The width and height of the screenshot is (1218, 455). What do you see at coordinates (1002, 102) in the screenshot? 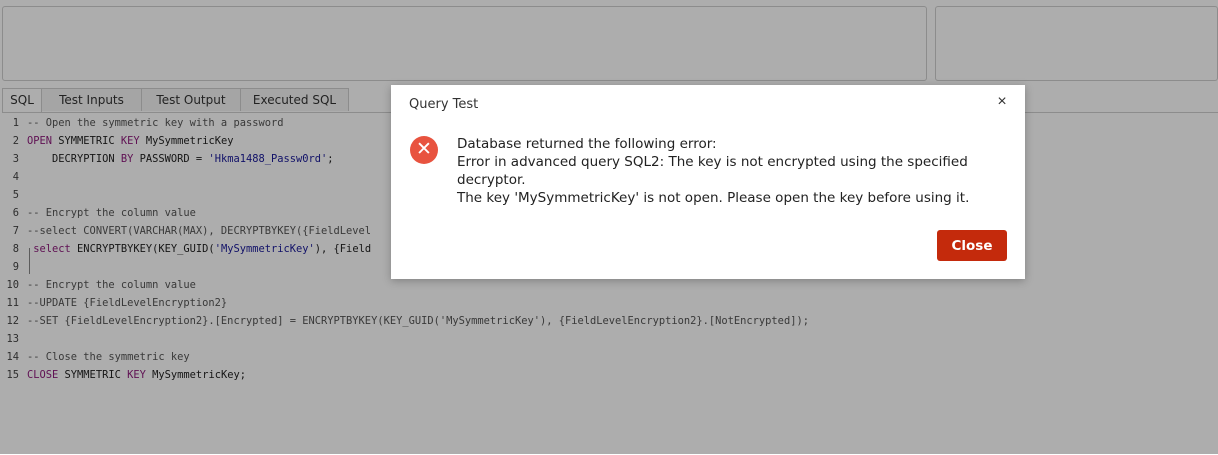
I see `close-icon: ×` at bounding box center [1002, 102].